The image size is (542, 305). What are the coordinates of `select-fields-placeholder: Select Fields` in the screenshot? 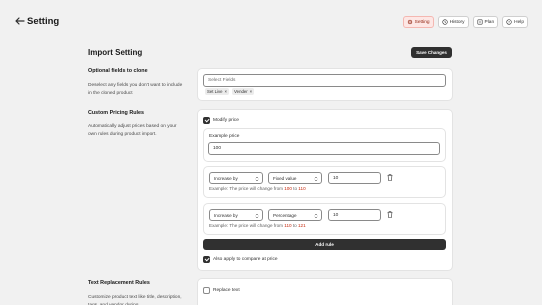 It's located at (222, 80).